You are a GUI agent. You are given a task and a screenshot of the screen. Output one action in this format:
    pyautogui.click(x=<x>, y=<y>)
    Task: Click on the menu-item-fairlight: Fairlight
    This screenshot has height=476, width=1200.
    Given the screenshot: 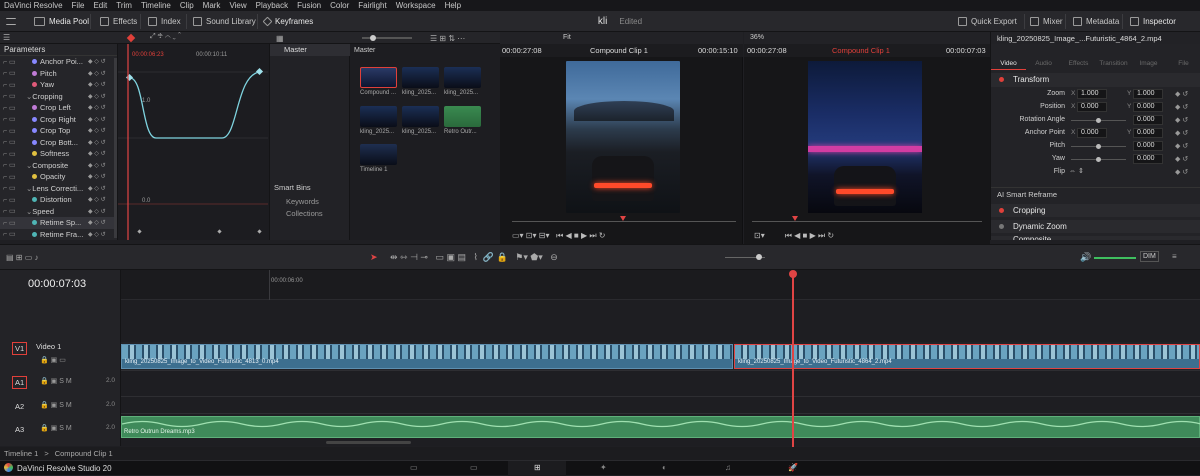 What is the action you would take?
    pyautogui.click(x=372, y=5)
    